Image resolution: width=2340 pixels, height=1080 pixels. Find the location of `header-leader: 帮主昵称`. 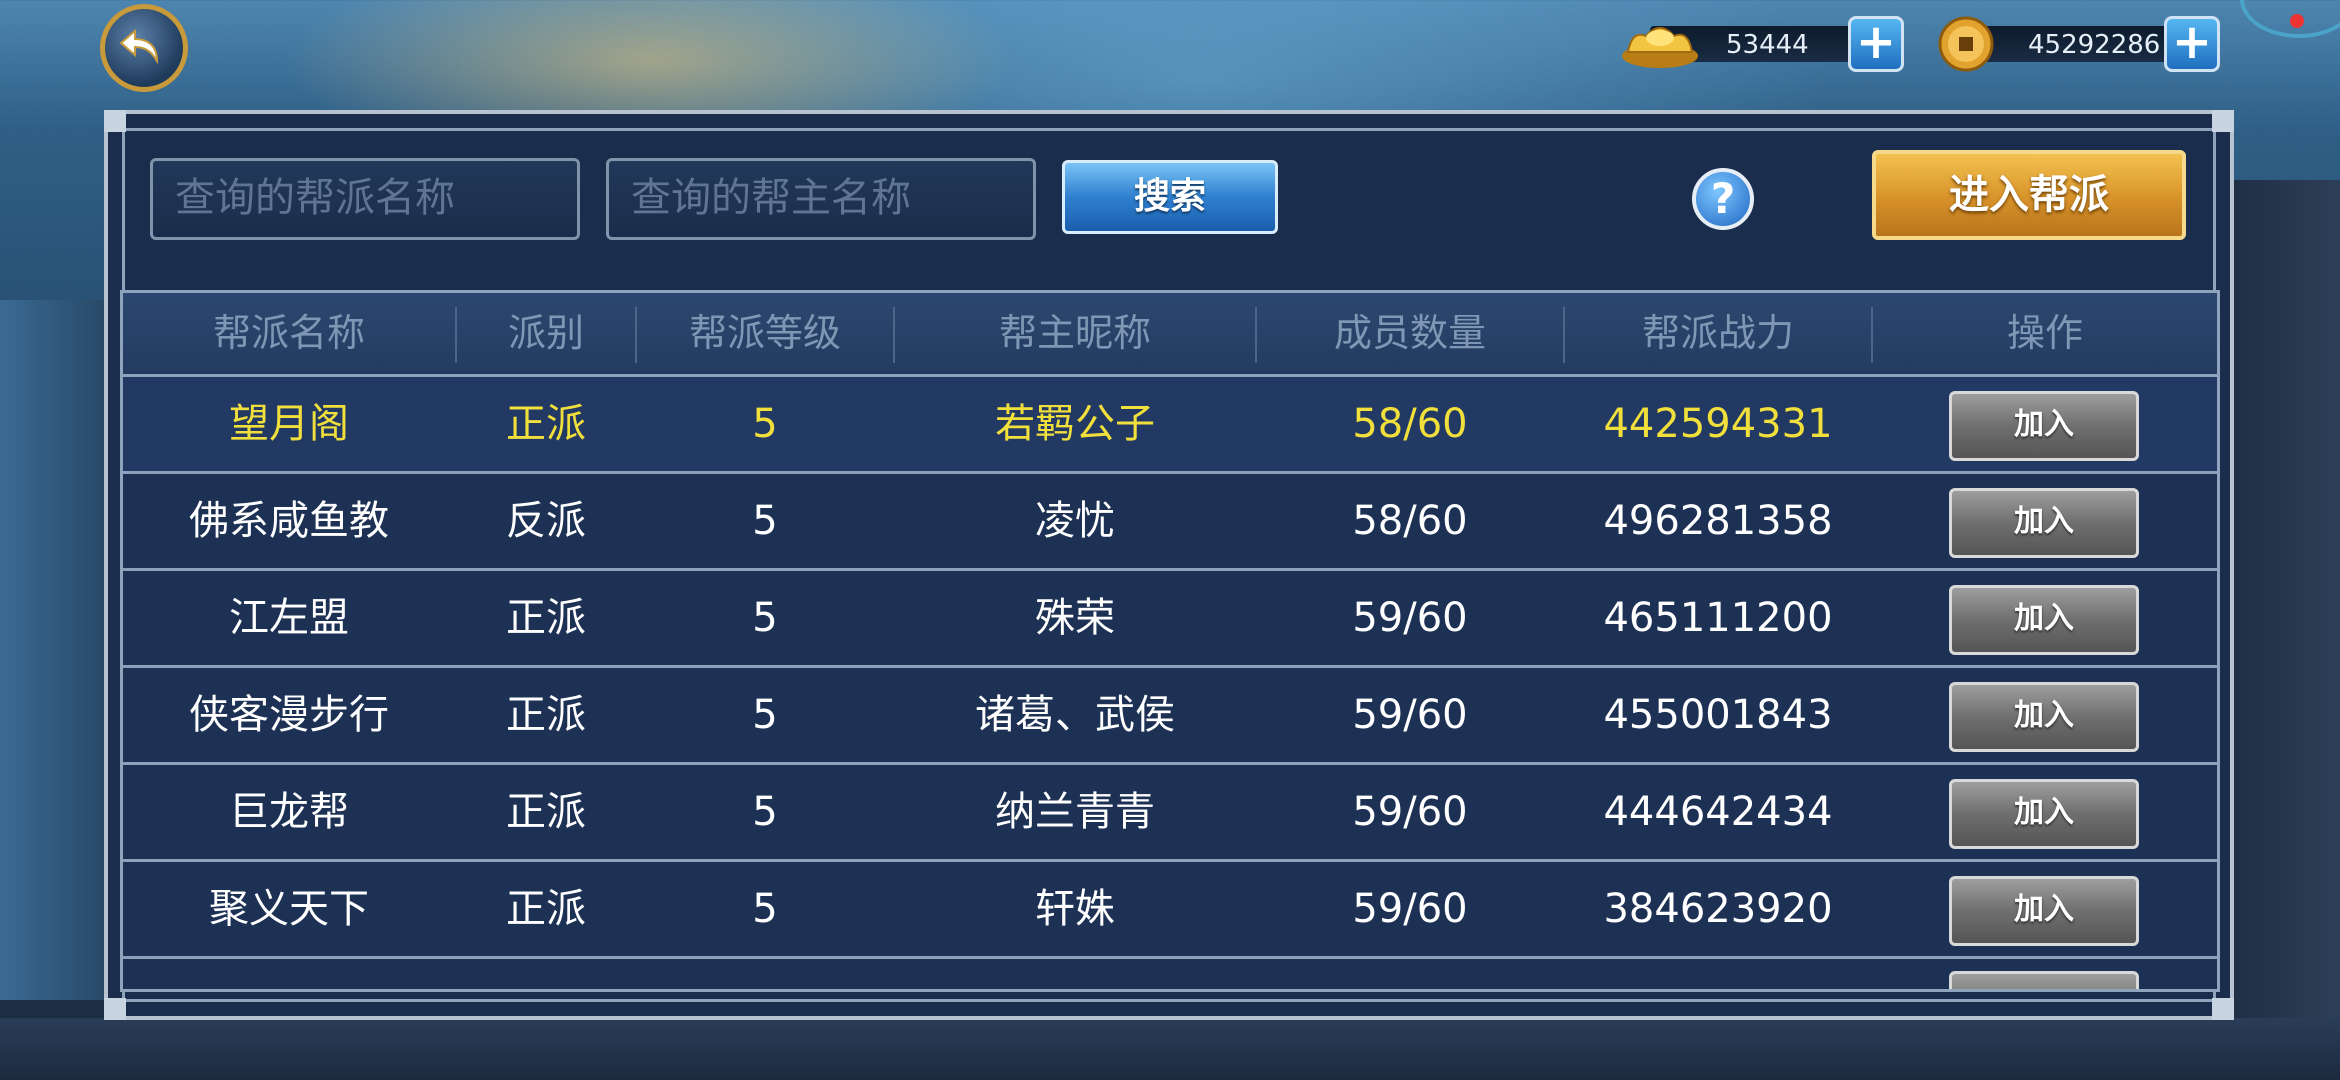

header-leader: 帮主昵称 is located at coordinates (1074, 333).